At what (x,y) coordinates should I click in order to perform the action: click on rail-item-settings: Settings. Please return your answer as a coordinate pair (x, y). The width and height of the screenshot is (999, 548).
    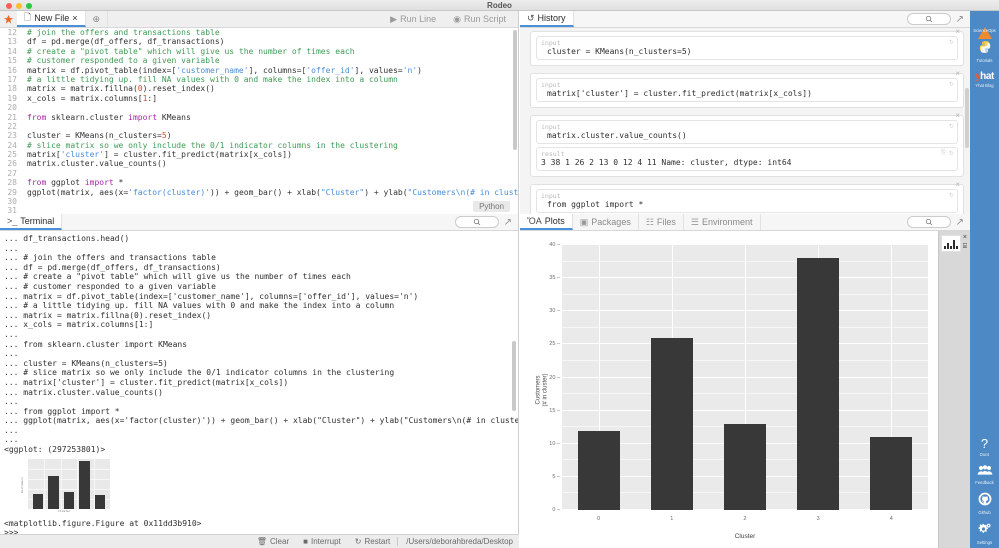
    Looking at the image, I should click on (984, 533).